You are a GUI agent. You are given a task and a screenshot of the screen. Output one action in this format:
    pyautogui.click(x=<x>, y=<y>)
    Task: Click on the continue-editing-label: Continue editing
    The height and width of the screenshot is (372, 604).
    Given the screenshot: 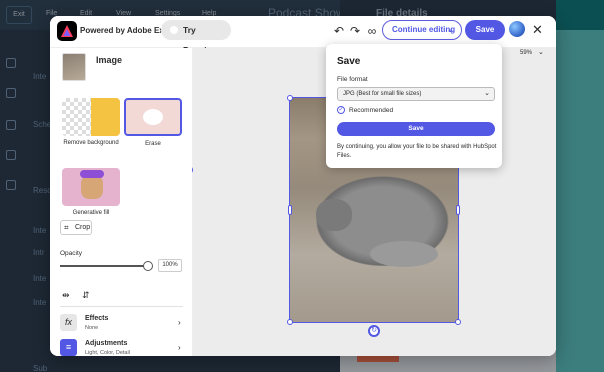 What is the action you would take?
    pyautogui.click(x=424, y=29)
    